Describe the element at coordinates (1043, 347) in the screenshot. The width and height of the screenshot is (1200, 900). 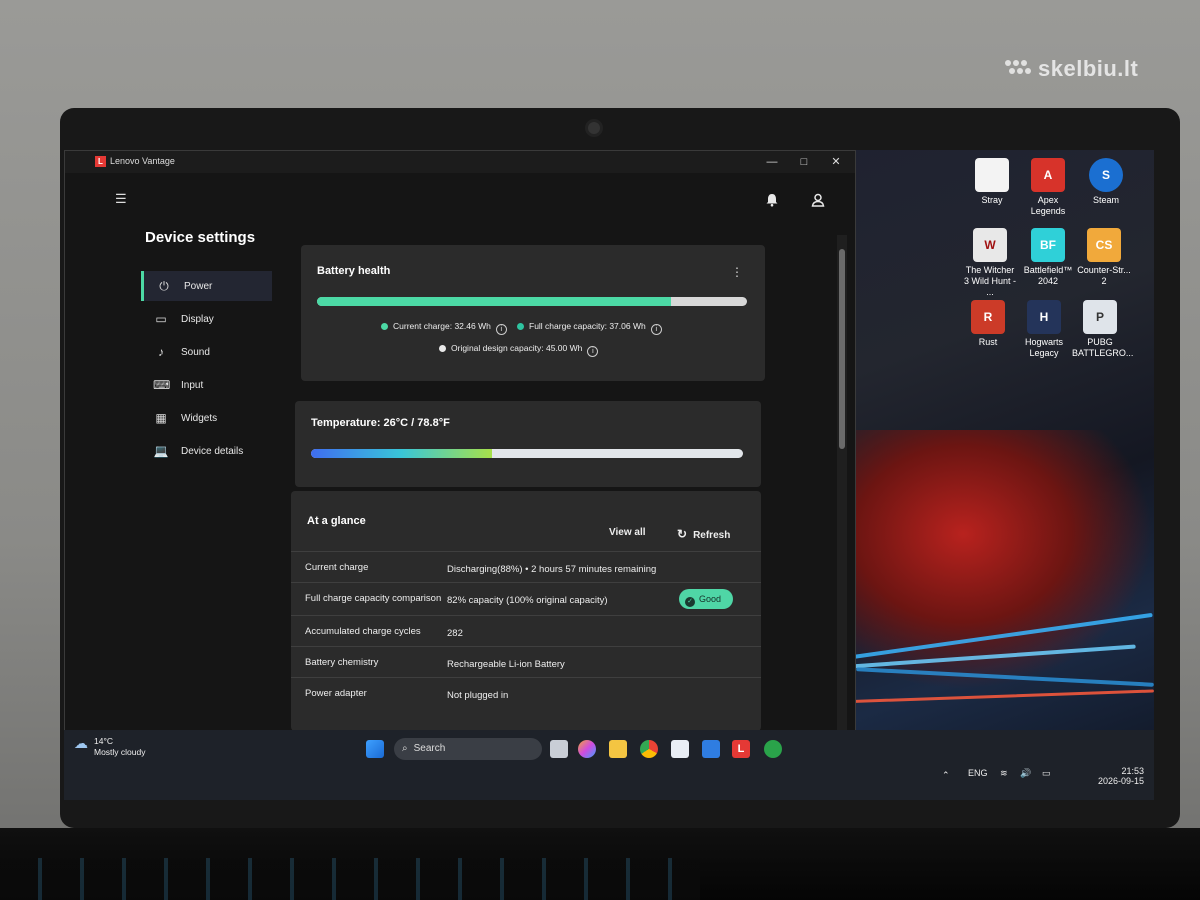
I see `desktop-icon-label: Hogwarts Legacy` at that location.